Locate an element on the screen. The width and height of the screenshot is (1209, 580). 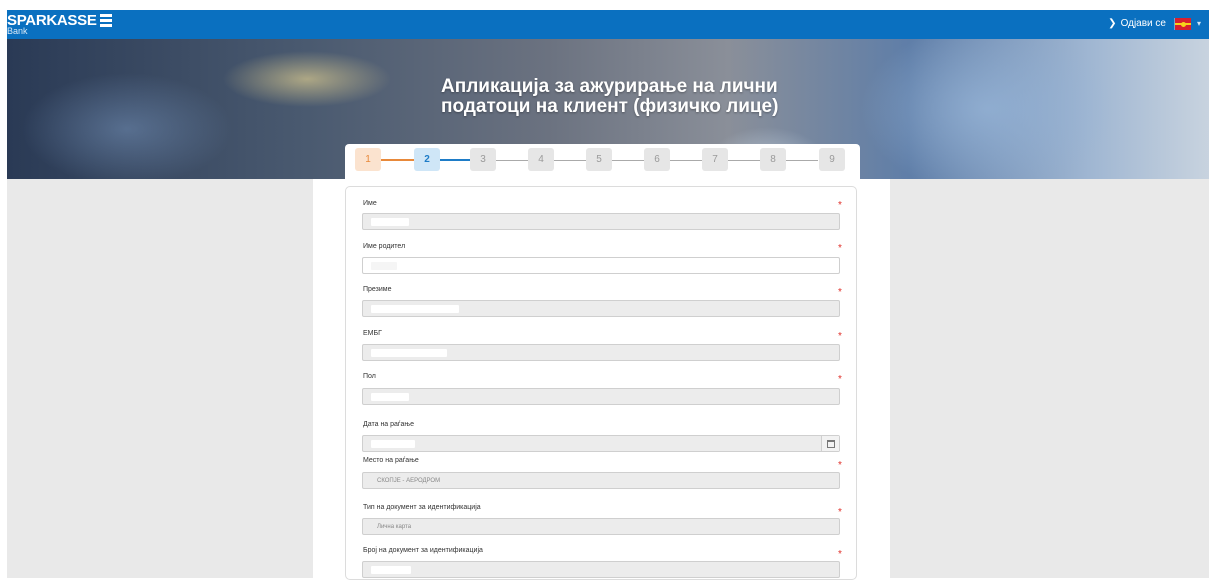
birth-place-label: Место на раѓање is located at coordinates (391, 460).